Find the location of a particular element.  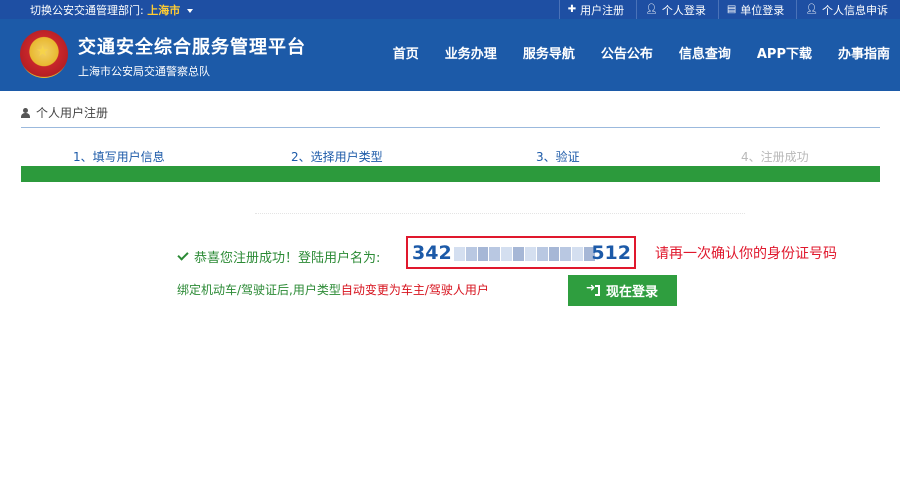

current-city: 上海市 is located at coordinates (163, 10).